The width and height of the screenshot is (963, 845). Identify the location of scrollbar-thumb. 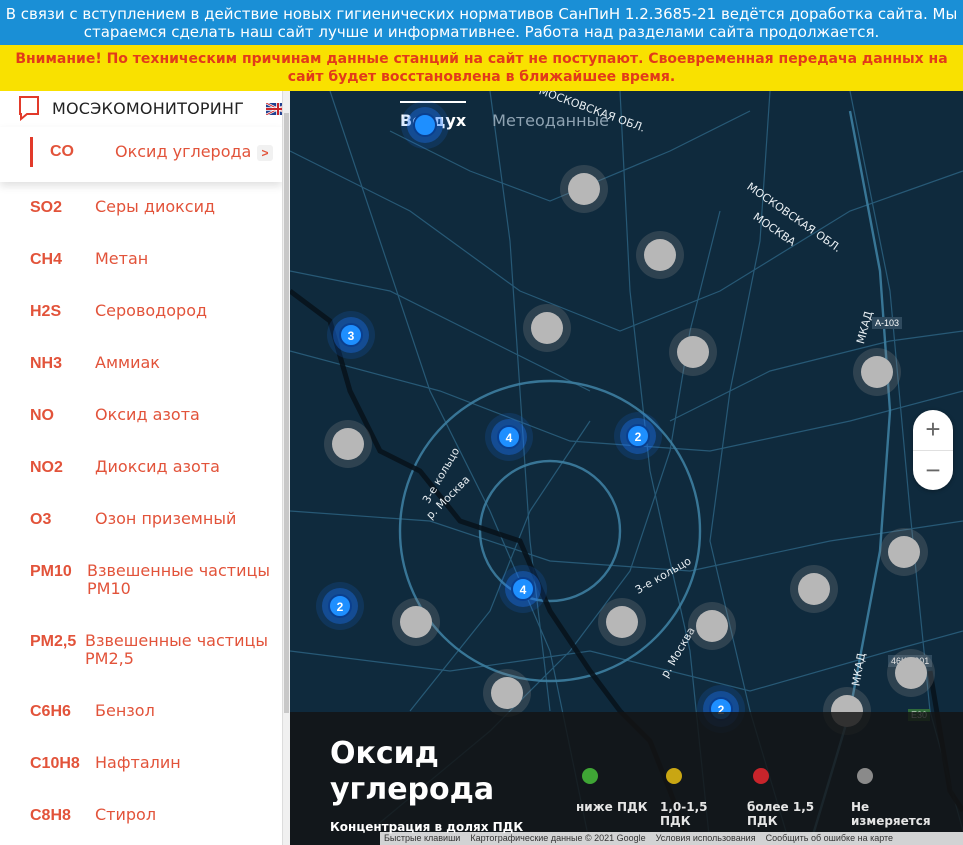
(286, 413).